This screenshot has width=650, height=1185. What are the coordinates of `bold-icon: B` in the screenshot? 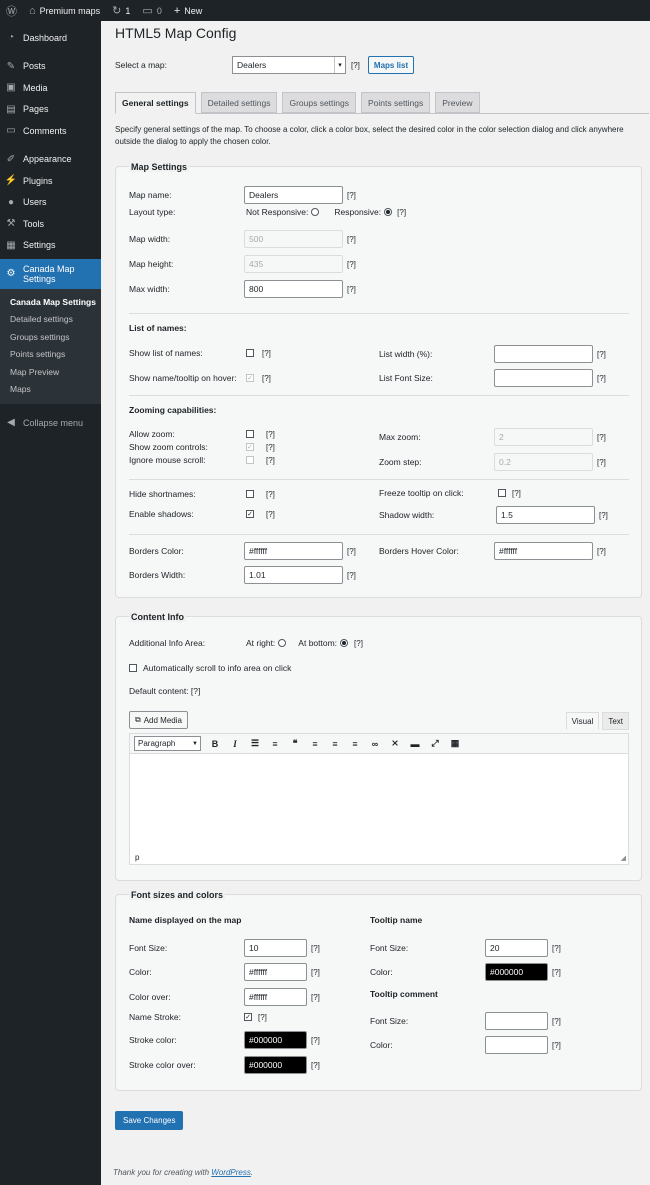 It's located at (215, 744).